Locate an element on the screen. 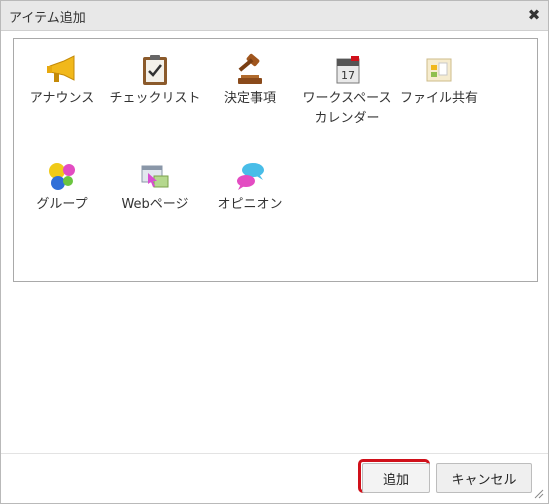  item-announcement: アナウンス is located at coordinates (62, 81).